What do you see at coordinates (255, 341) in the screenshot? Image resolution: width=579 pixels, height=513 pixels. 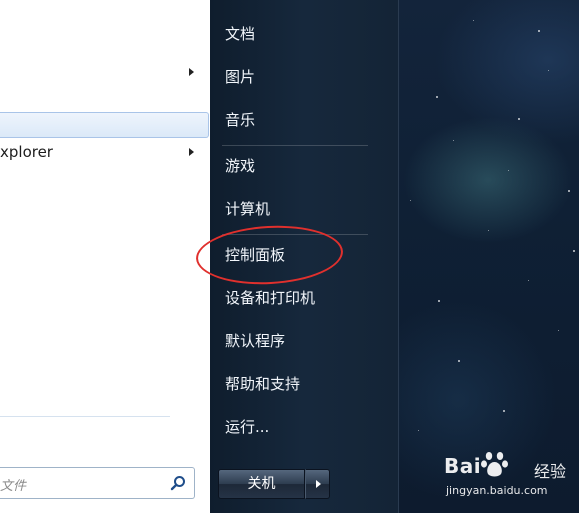 I see `menu-item-default-programs: 默认程序` at bounding box center [255, 341].